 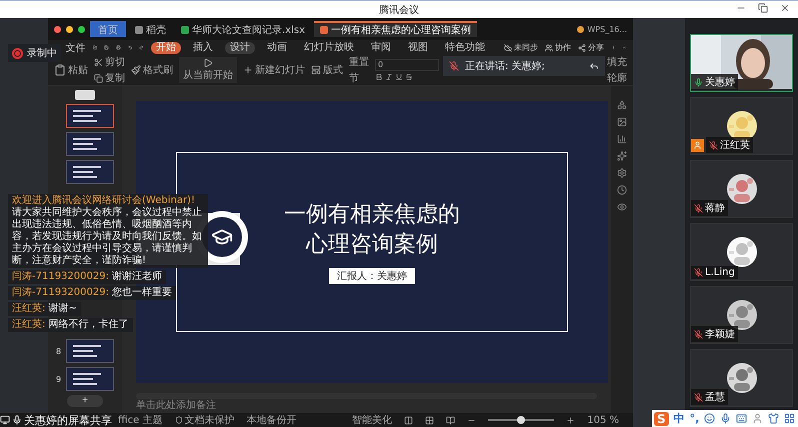 I want to click on toolbar-action: 协作, so click(x=557, y=47).